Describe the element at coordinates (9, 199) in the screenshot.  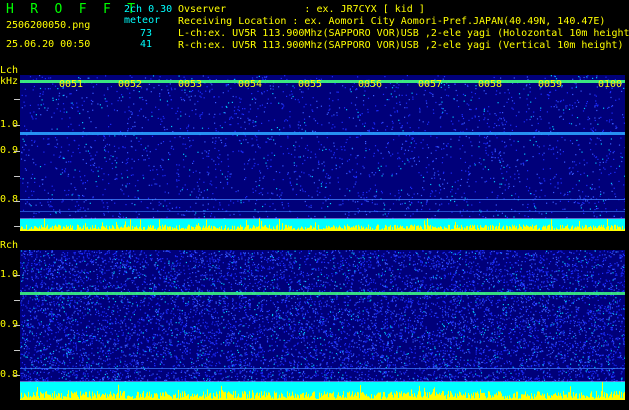
I see `lch-ytick-0-8: 0.8` at that location.